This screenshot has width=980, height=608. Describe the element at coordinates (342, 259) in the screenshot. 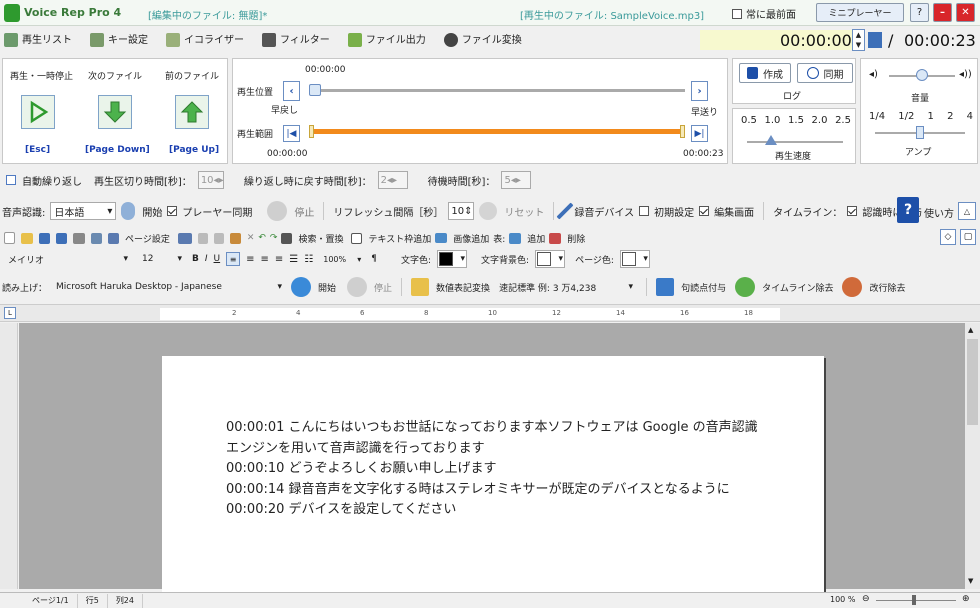

I see `zoom-select: 100% ▾` at that location.